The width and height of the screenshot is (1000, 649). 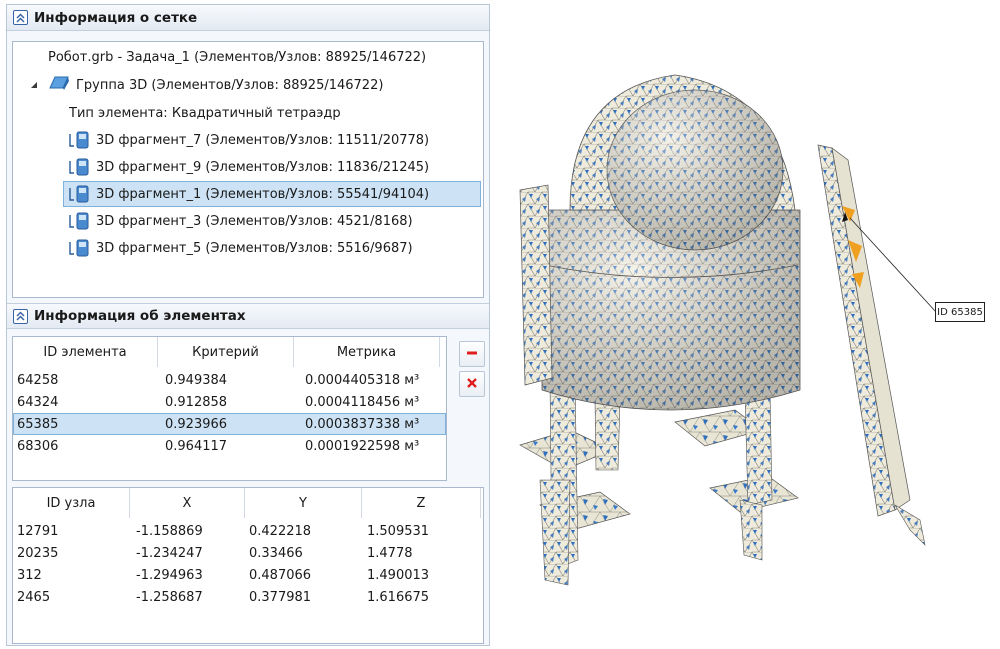 I want to click on nodes-table-header: ID узла X Y Z, so click(x=247, y=503).